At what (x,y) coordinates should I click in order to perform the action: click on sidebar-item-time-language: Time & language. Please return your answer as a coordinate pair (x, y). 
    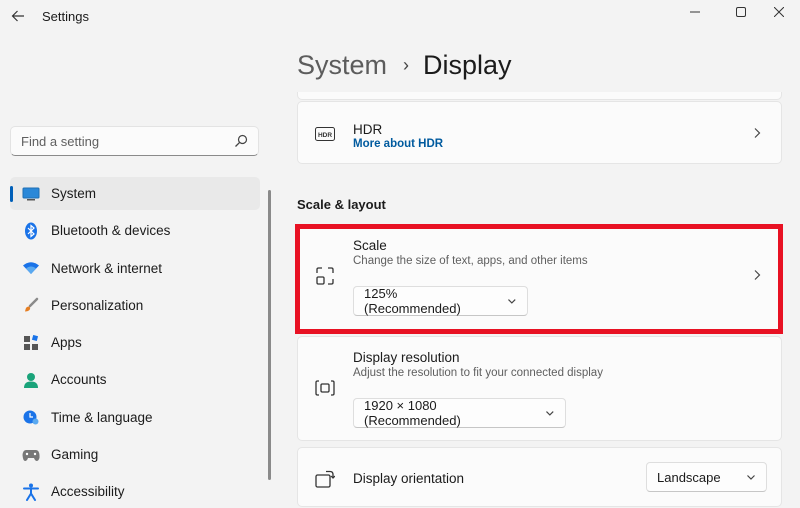
    Looking at the image, I should click on (135, 417).